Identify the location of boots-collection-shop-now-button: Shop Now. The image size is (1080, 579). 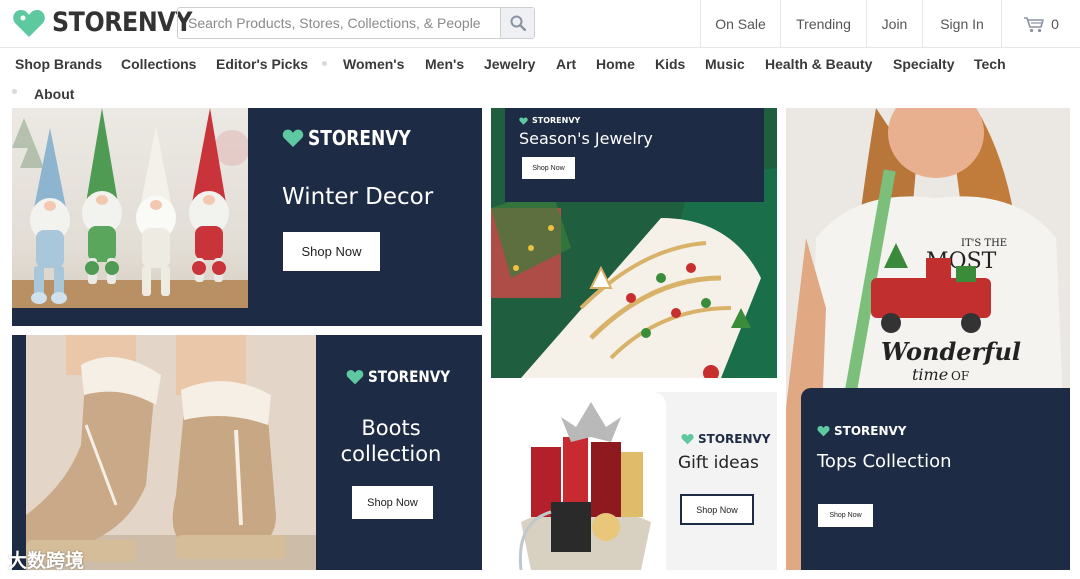
(392, 502).